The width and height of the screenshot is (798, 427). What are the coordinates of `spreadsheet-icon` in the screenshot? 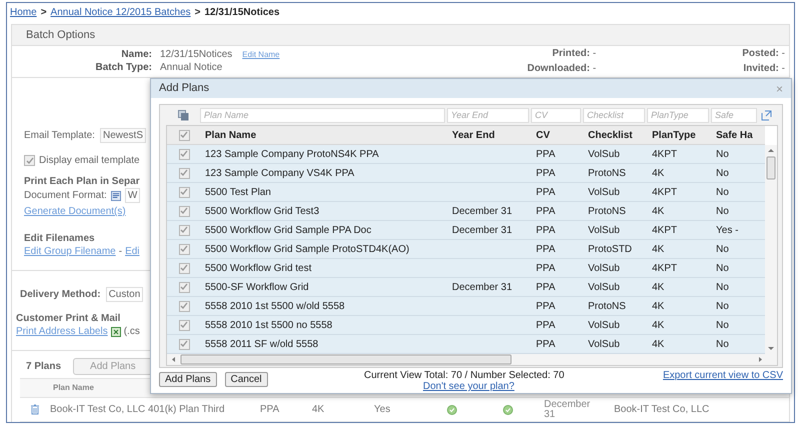 It's located at (115, 331).